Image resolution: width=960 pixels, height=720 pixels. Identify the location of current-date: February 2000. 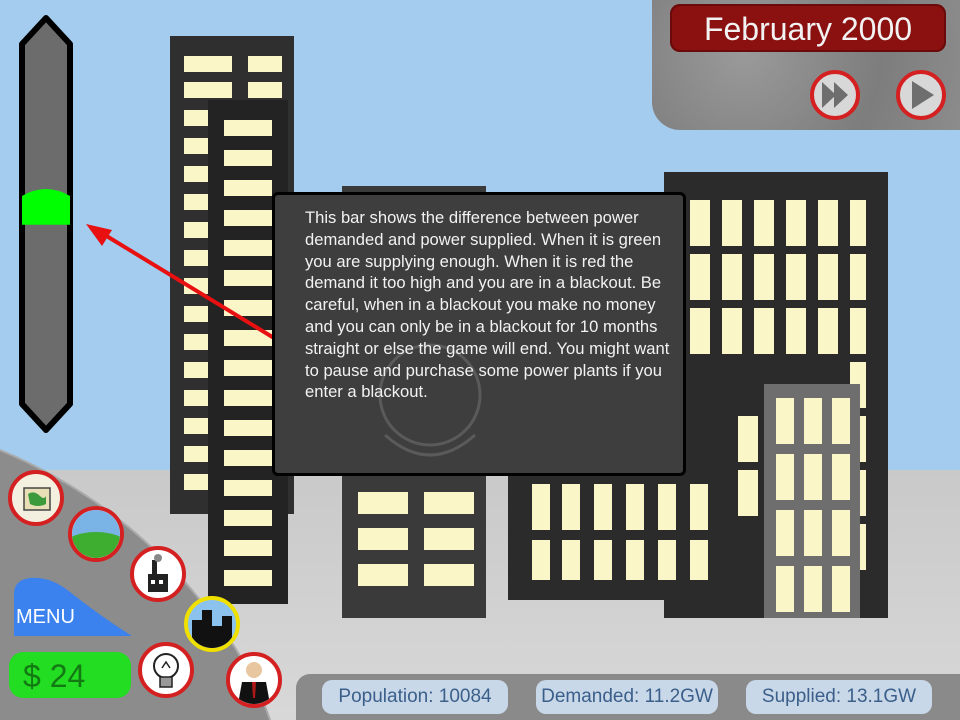
(808, 28).